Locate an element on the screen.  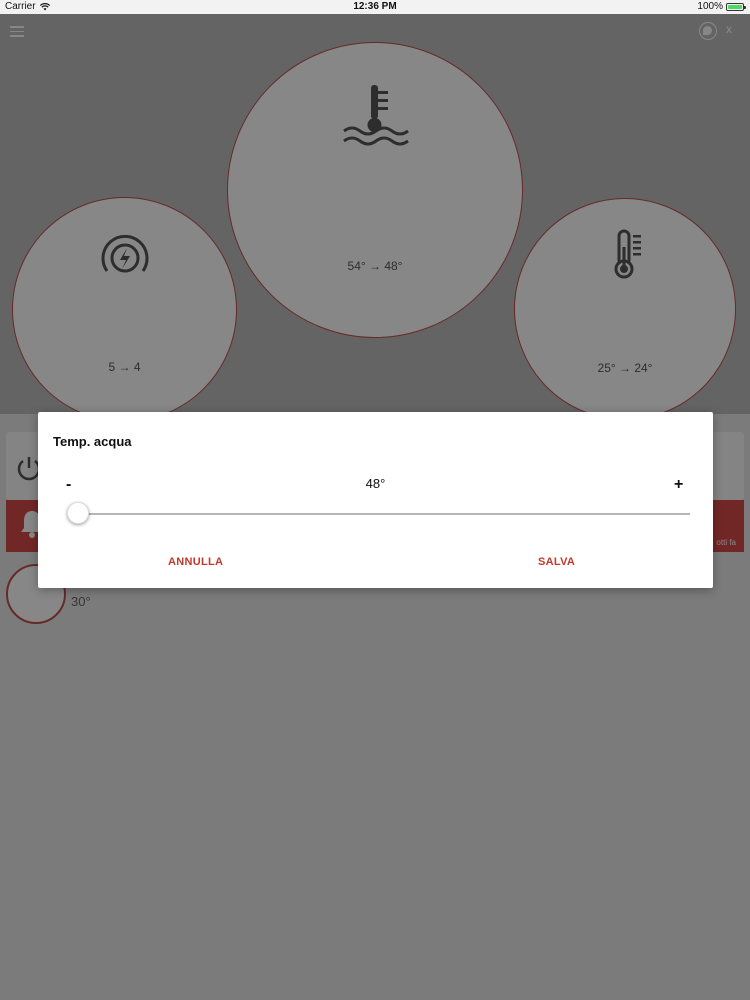
save-button: SALVA is located at coordinates (556, 562).